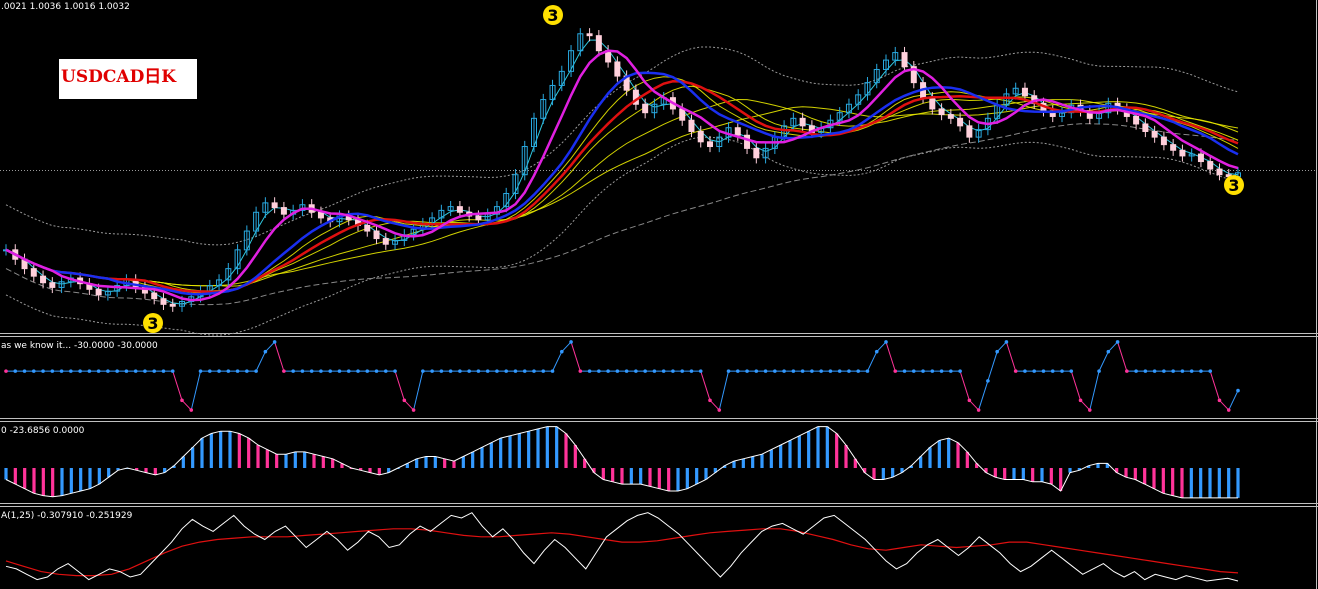 Image resolution: width=1318 pixels, height=589 pixels. Describe the element at coordinates (79, 346) in the screenshot. I see `indicator-1-header: as we know it... -30.0000 -30.0000` at that location.